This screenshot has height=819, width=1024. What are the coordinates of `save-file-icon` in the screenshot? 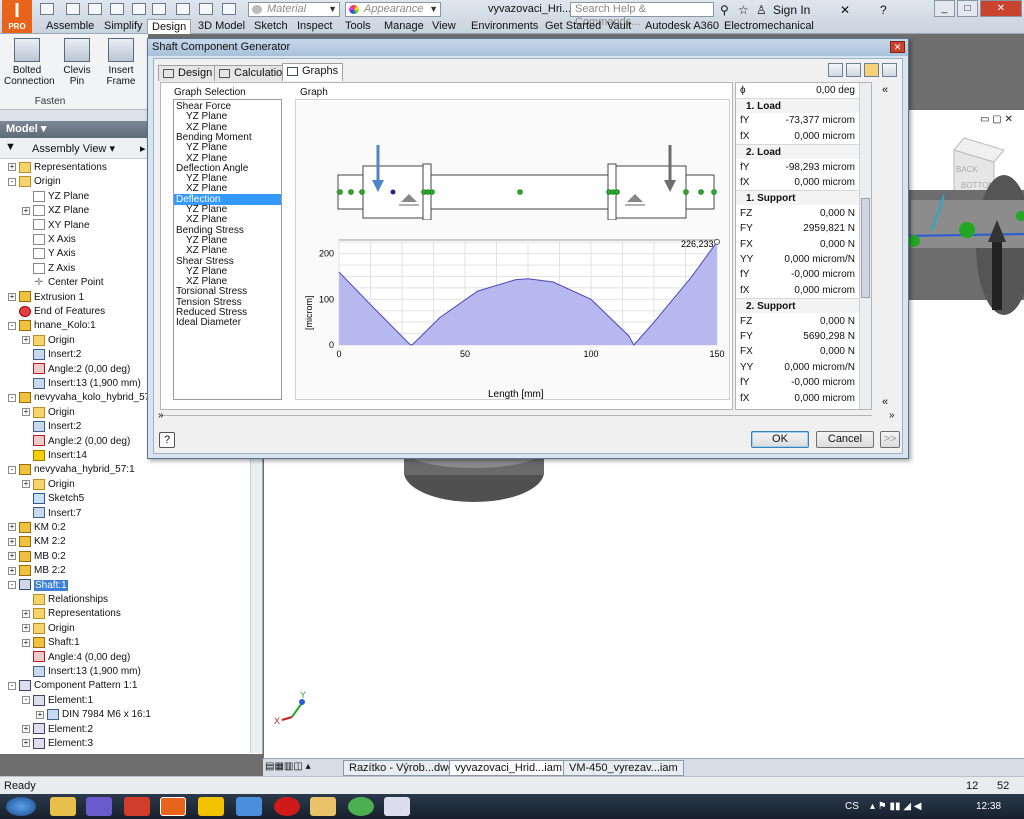 It's located at (853, 70).